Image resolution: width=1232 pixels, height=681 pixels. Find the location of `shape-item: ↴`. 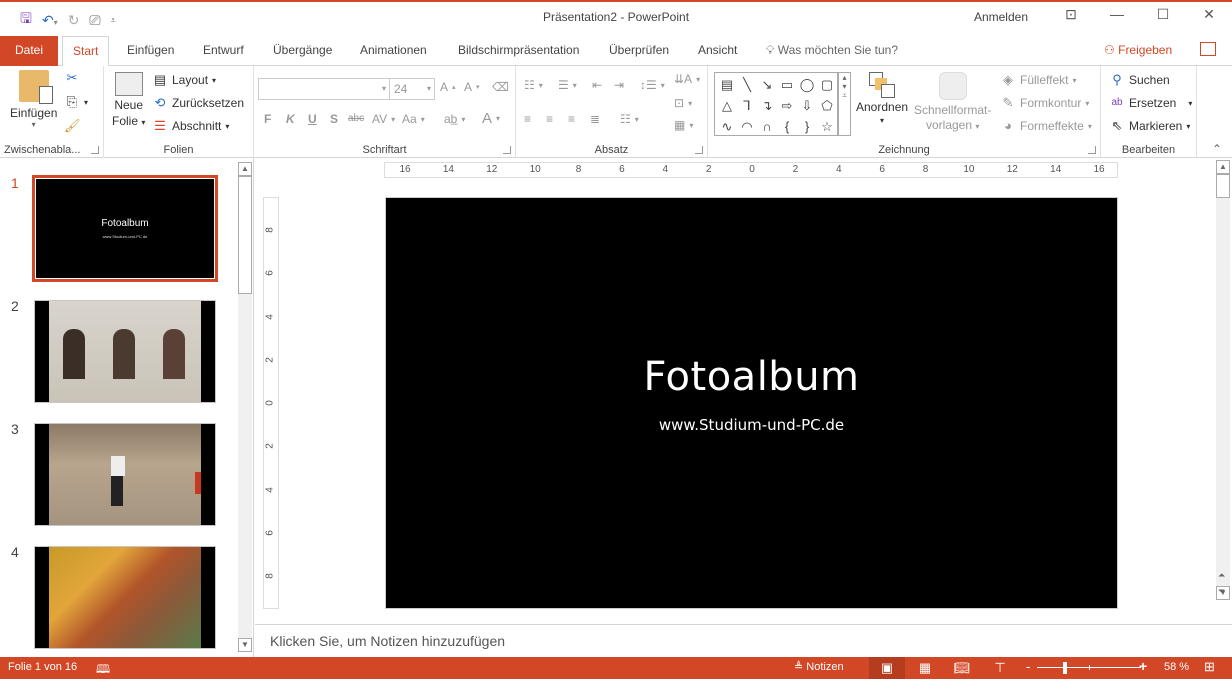

shape-item: ↴ is located at coordinates (767, 105).